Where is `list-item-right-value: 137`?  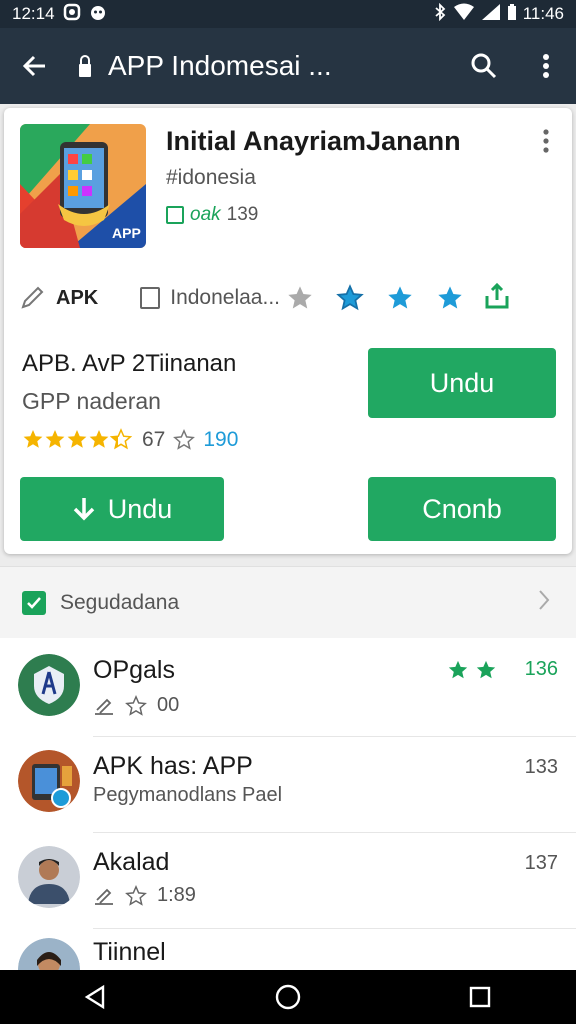
list-item-right-value: 137 is located at coordinates (541, 863).